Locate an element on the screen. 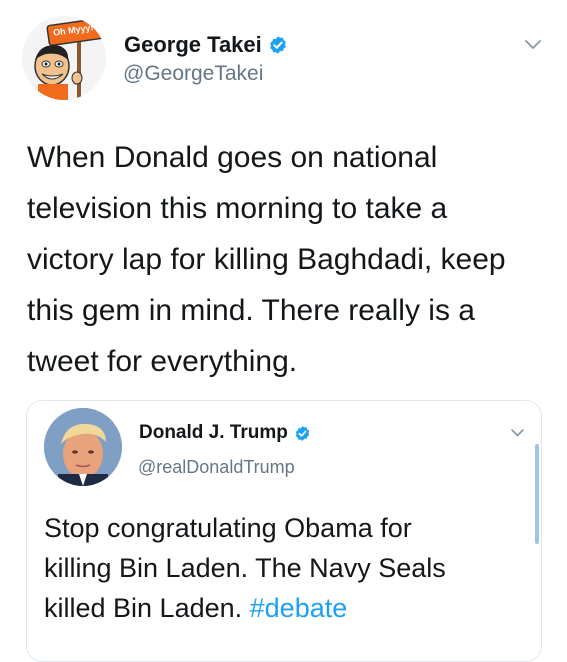  scrollbar is located at coordinates (537, 494).